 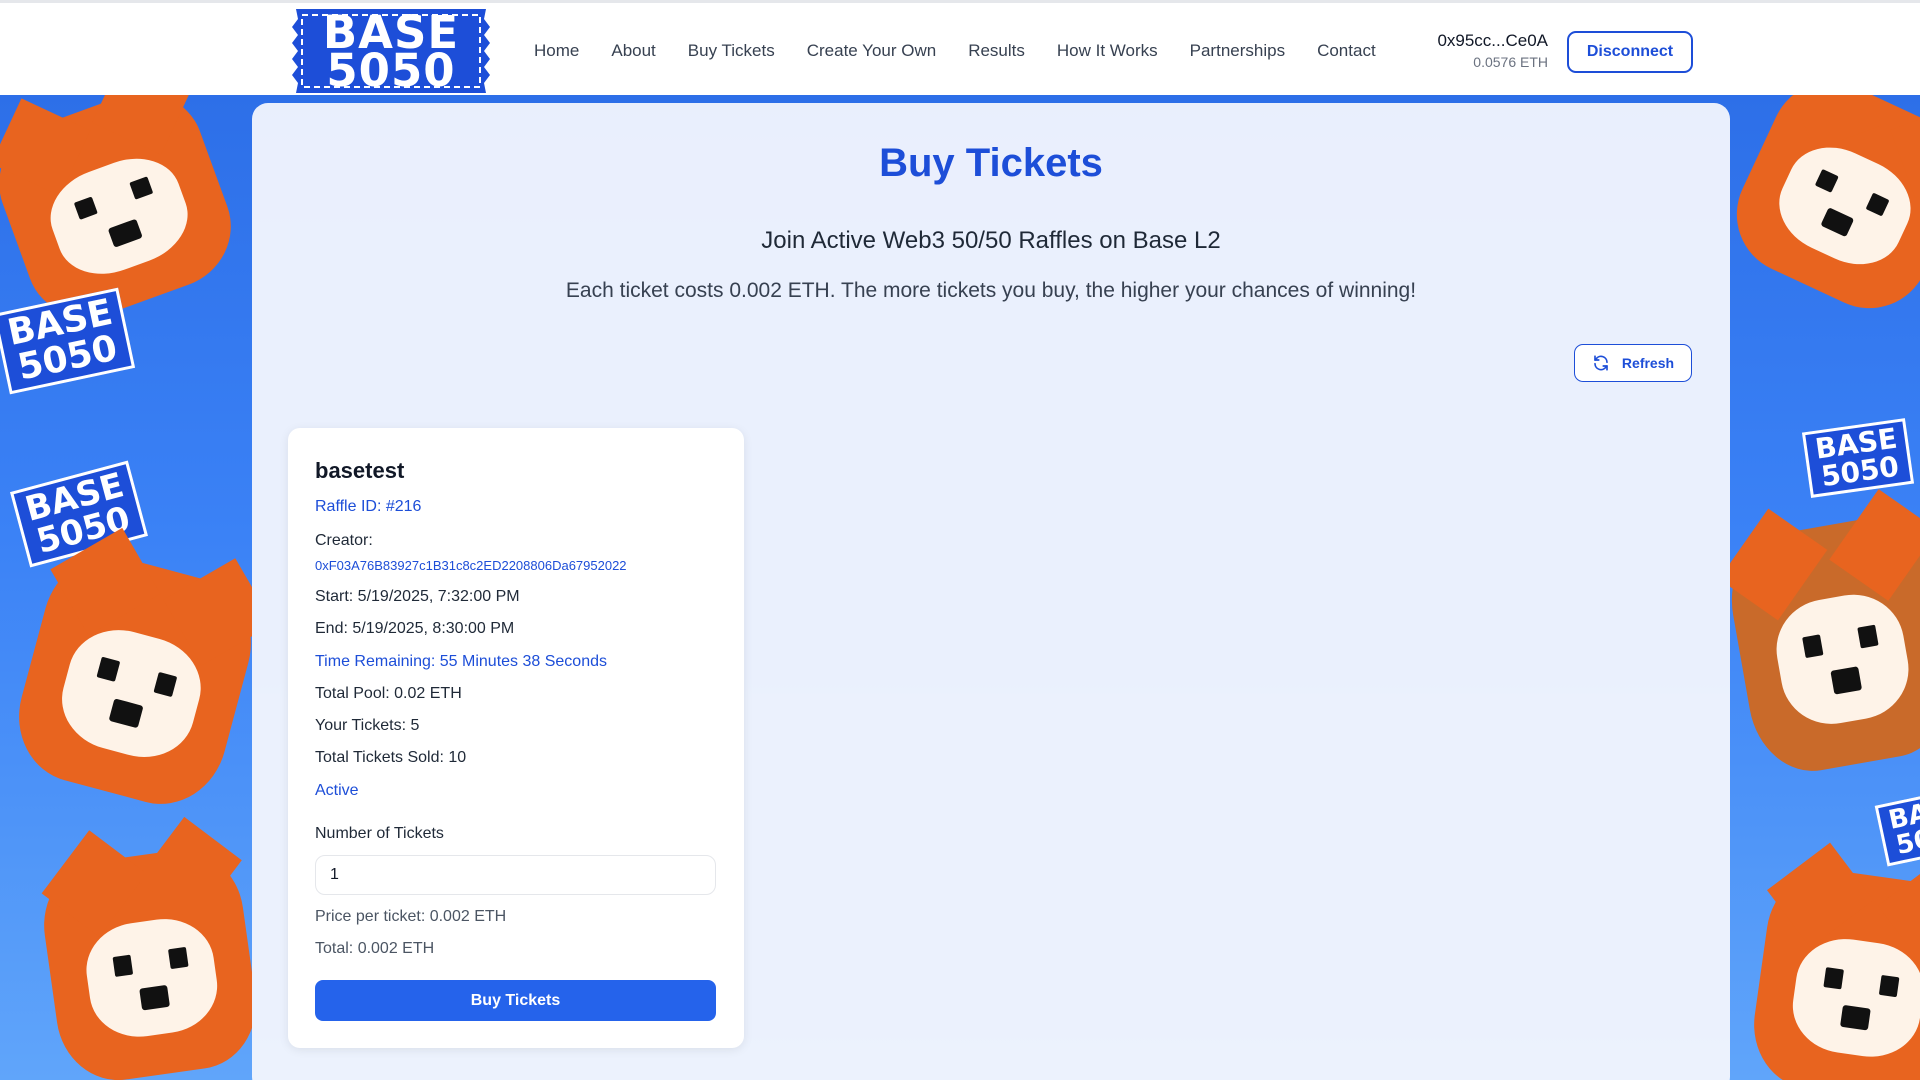 What do you see at coordinates (1107, 51) in the screenshot?
I see `nav-how-it-works: How It Works` at bounding box center [1107, 51].